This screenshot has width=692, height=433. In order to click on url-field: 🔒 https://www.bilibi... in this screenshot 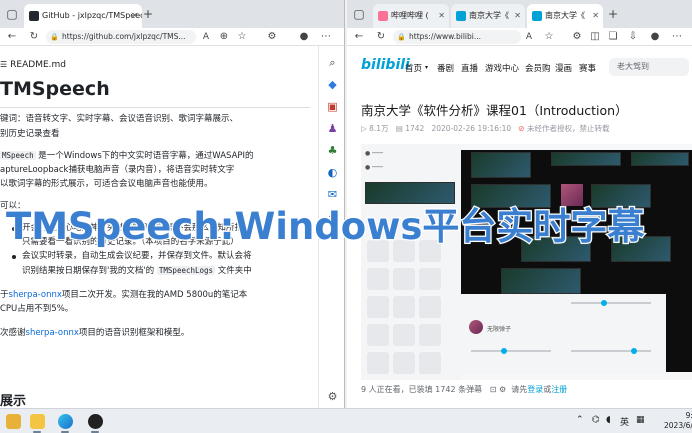, I will do `click(457, 37)`.